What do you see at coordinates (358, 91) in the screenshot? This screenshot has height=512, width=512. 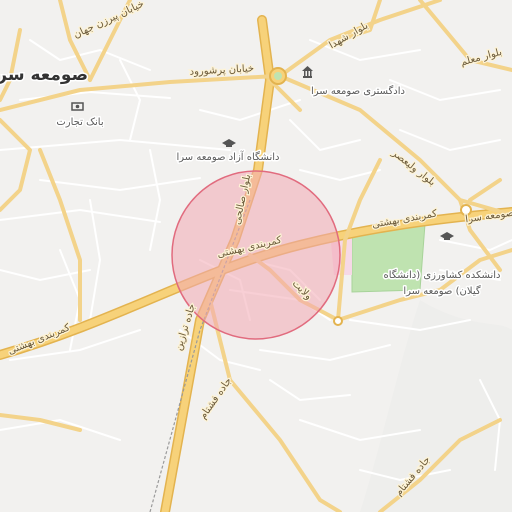 I see `court-label: دادگستری صومعه سرا` at bounding box center [358, 91].